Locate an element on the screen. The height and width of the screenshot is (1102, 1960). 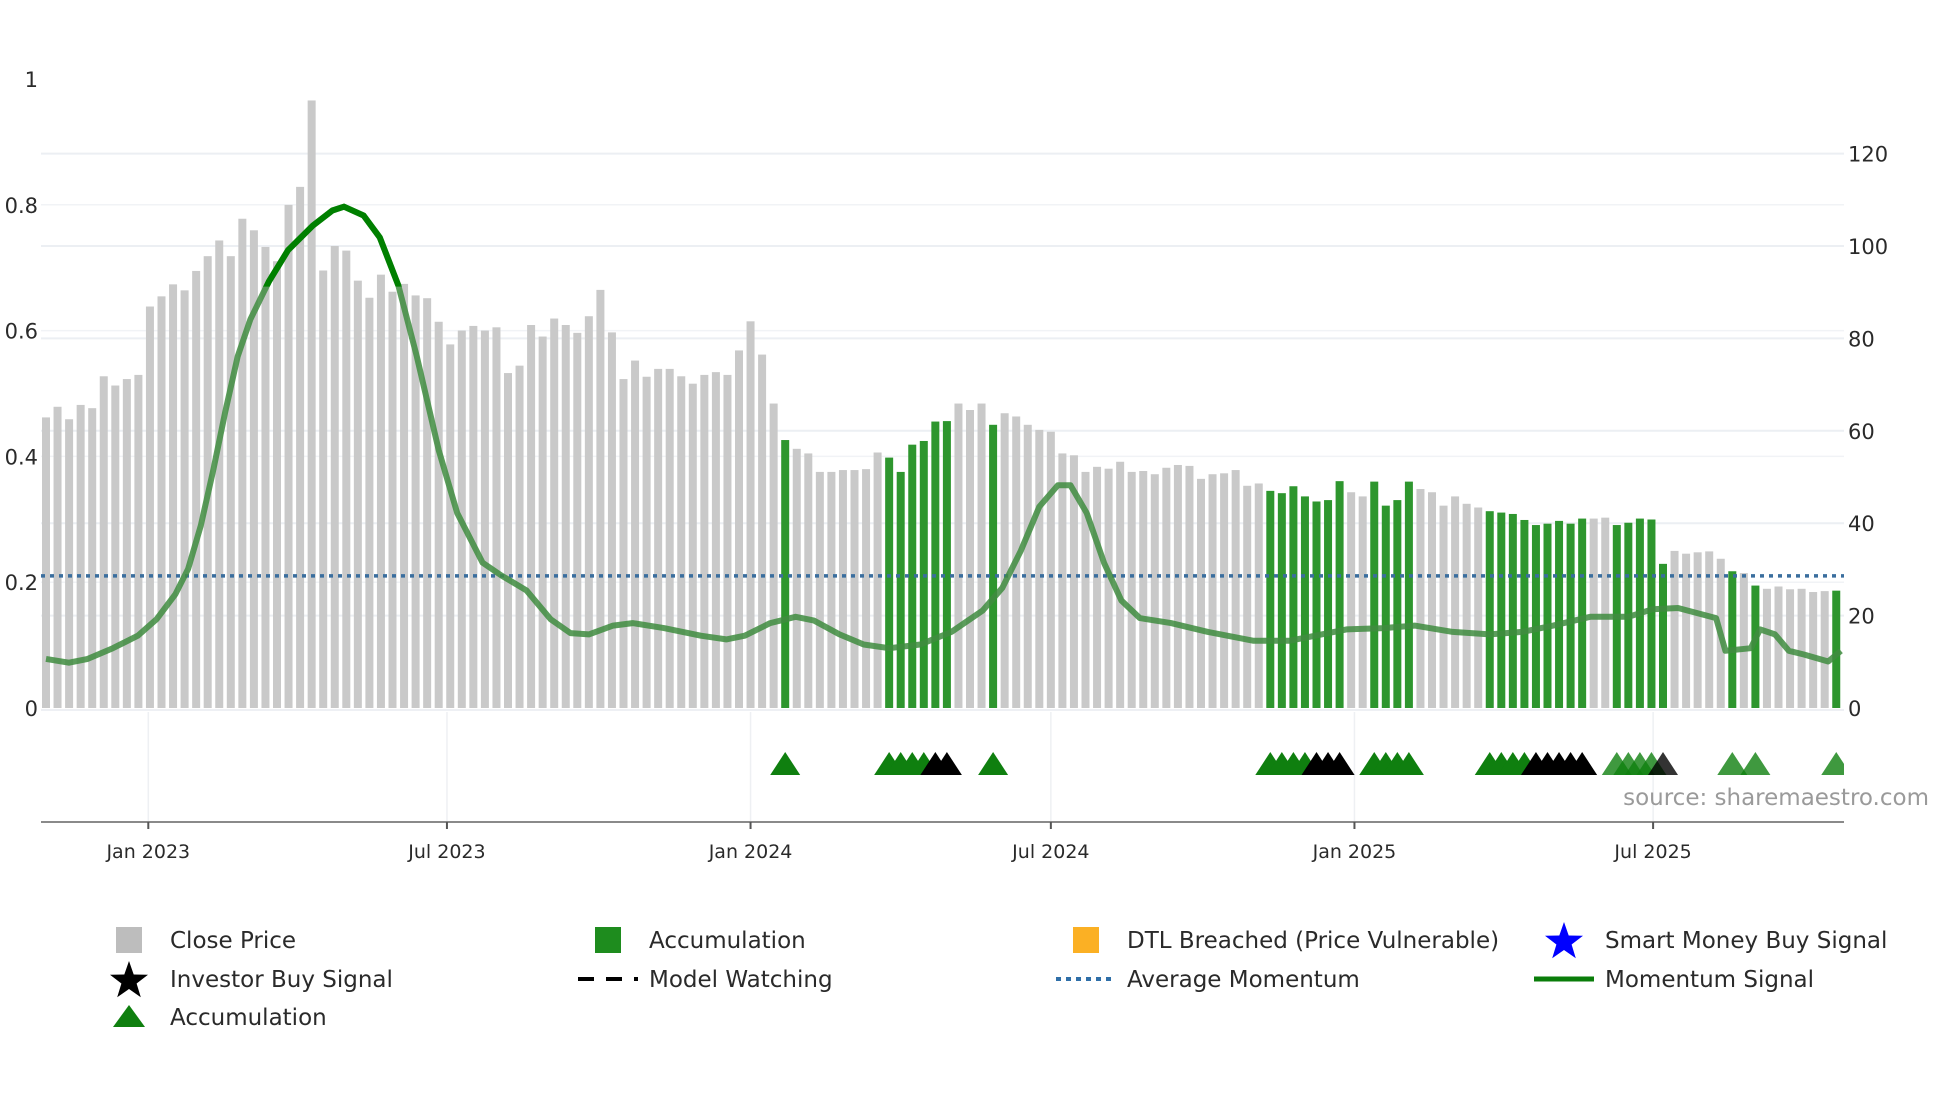
left-axis-tick: 0.6 is located at coordinates (21, 332).